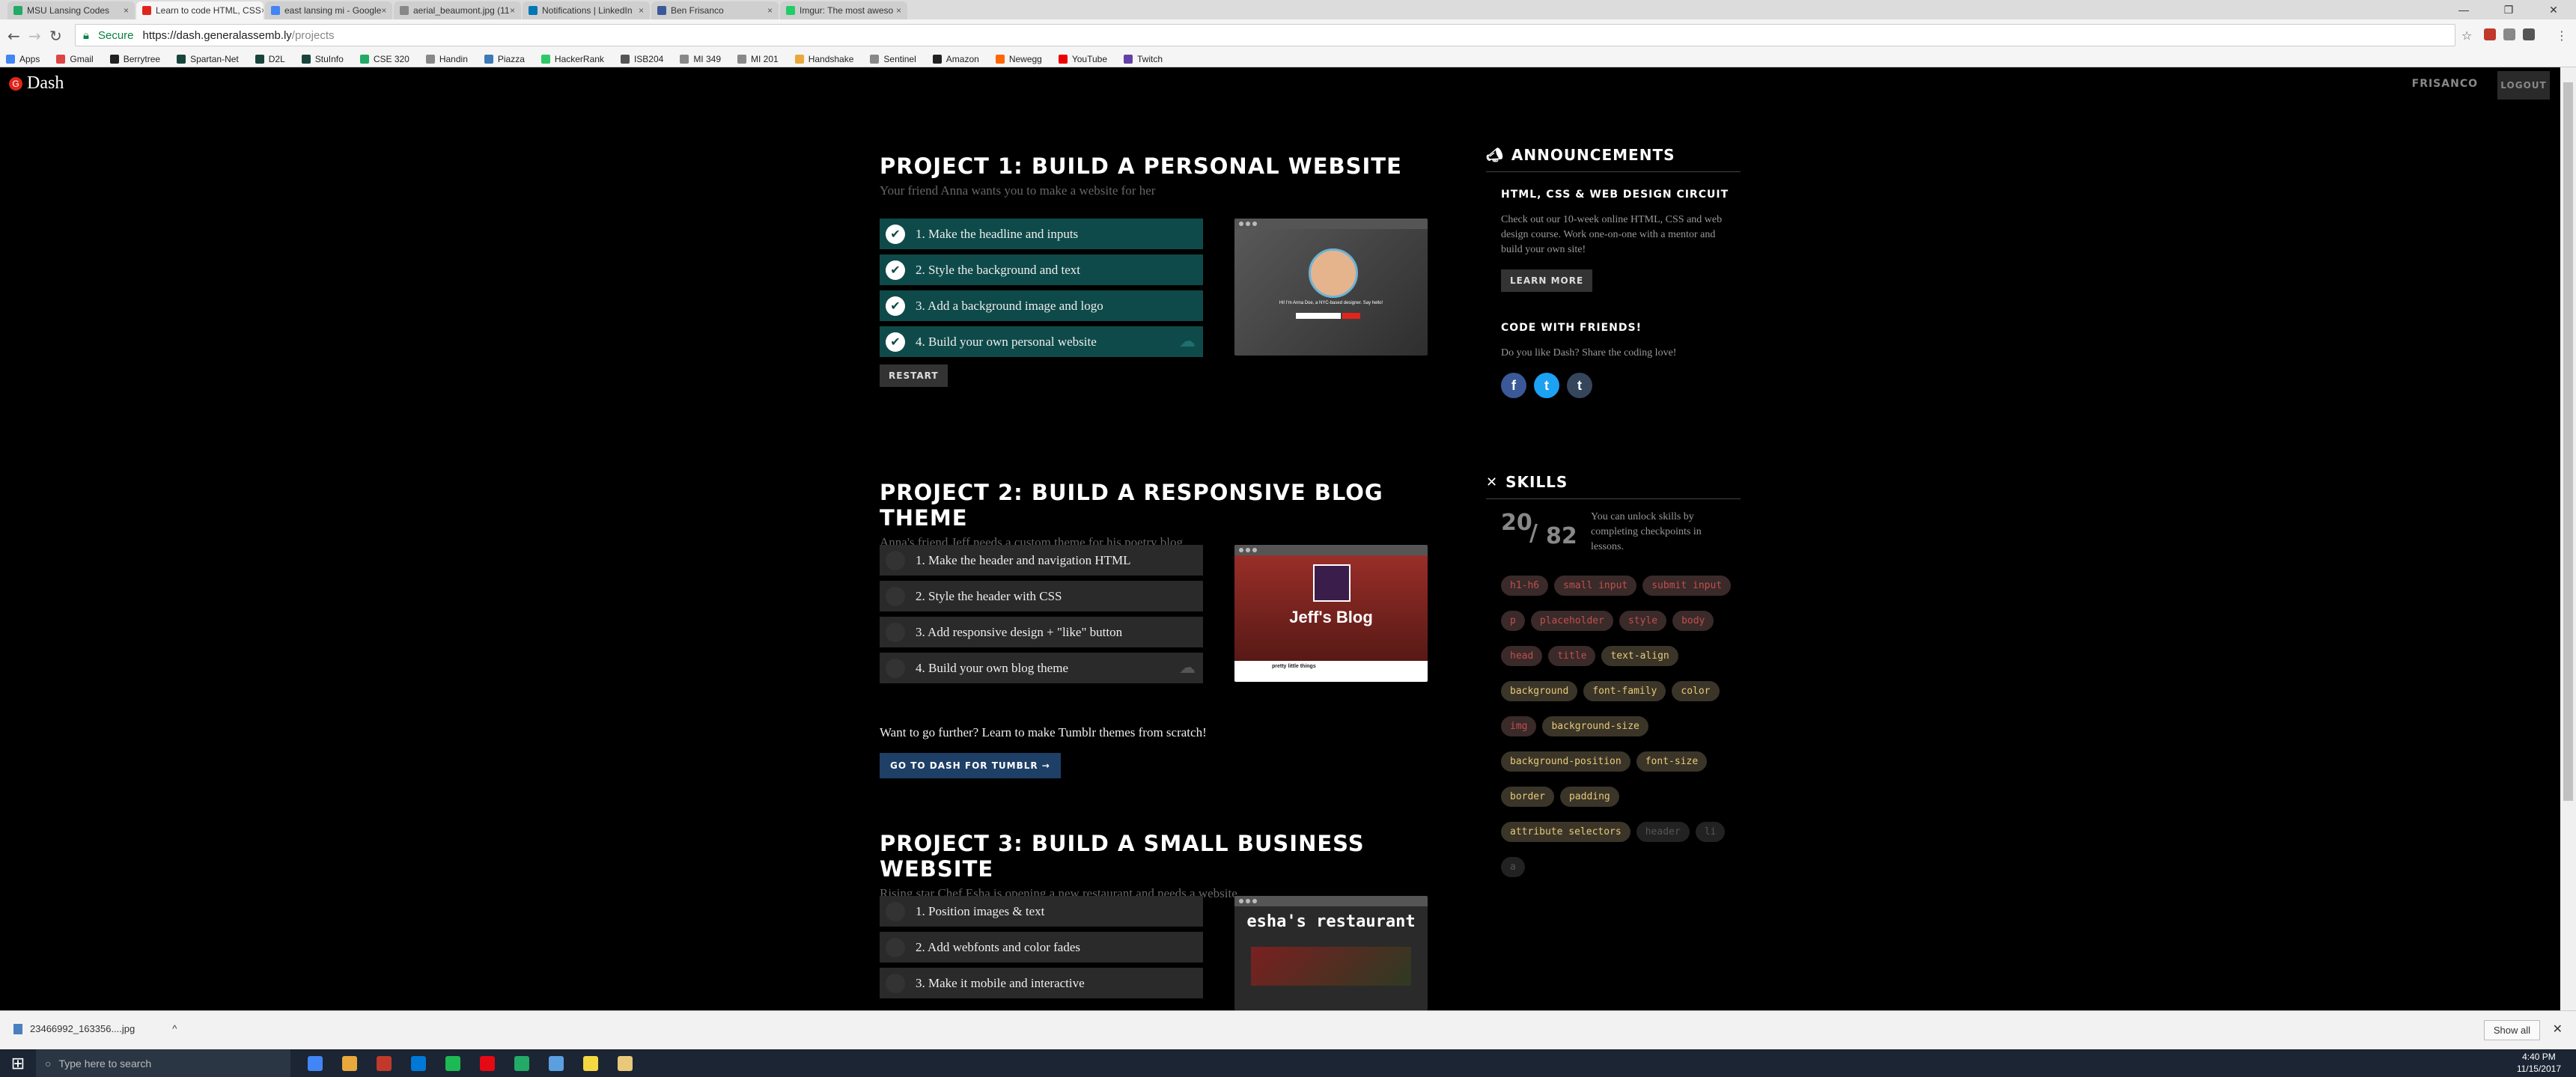  What do you see at coordinates (2539, 1063) in the screenshot?
I see `system-clock: 4:40 PM 11/15/2017` at bounding box center [2539, 1063].